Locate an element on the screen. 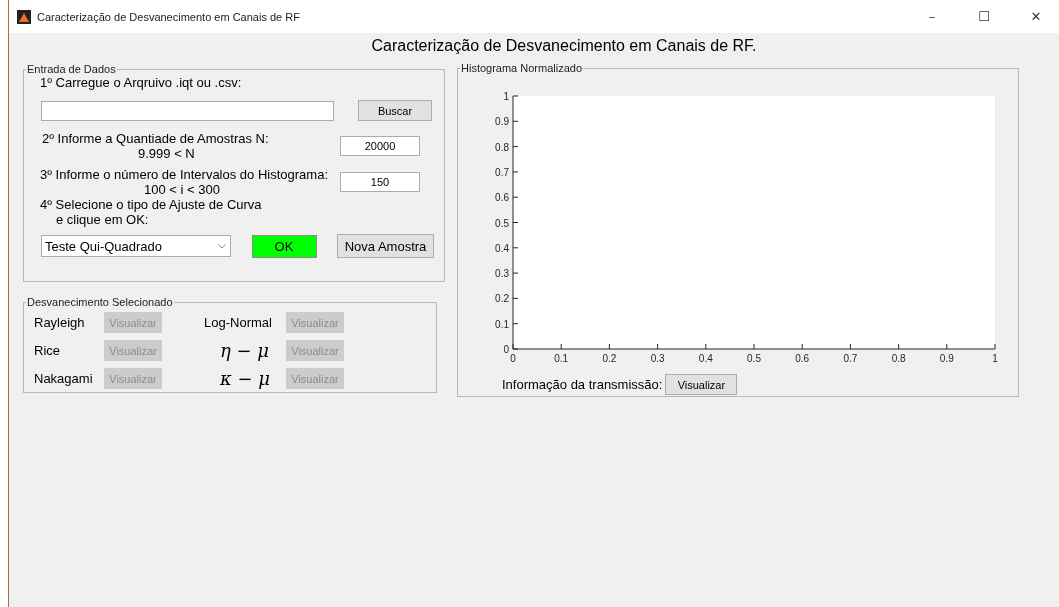 This screenshot has width=1059, height=607. y-tick-label: 0.2 is located at coordinates (502, 299).